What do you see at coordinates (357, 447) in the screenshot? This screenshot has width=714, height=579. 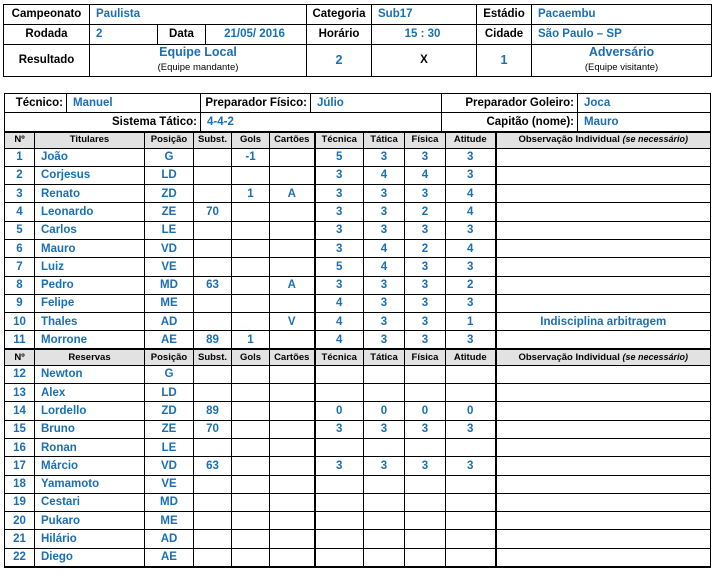 I see `table-row: 16 Ronan LE` at bounding box center [357, 447].